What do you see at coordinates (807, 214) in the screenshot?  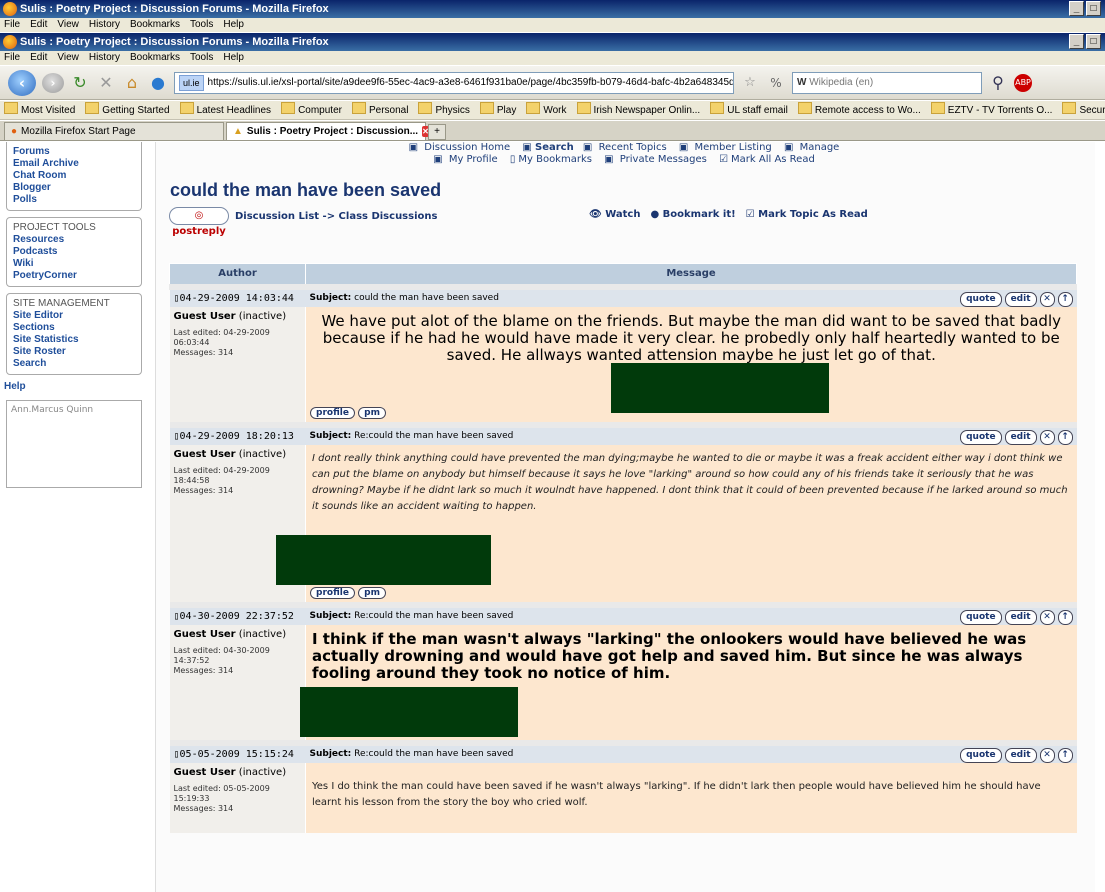 I see `mark-topic-read-button: ☑ Mark Topic As Read` at bounding box center [807, 214].